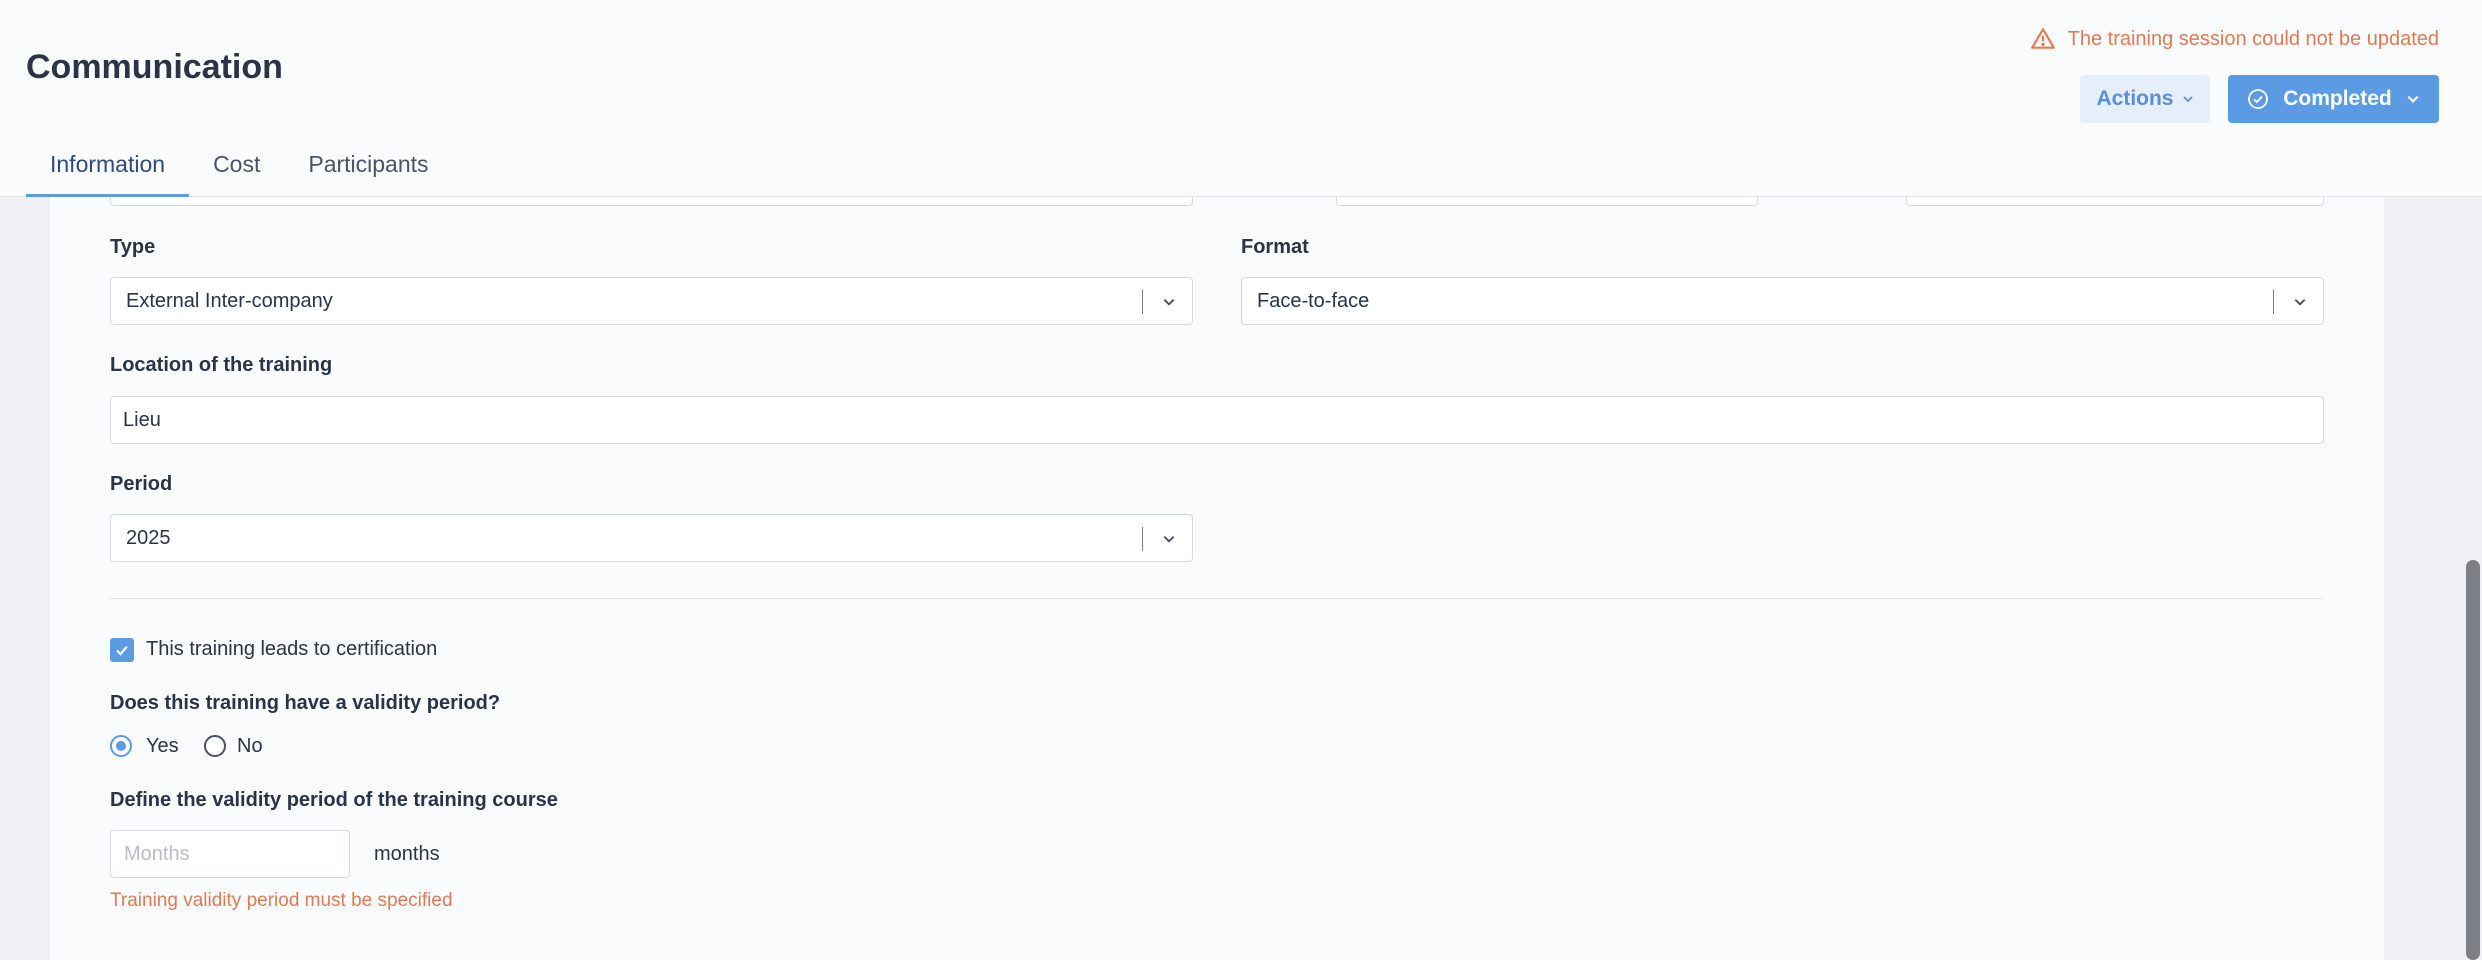  What do you see at coordinates (141, 484) in the screenshot?
I see `period-label: Period` at bounding box center [141, 484].